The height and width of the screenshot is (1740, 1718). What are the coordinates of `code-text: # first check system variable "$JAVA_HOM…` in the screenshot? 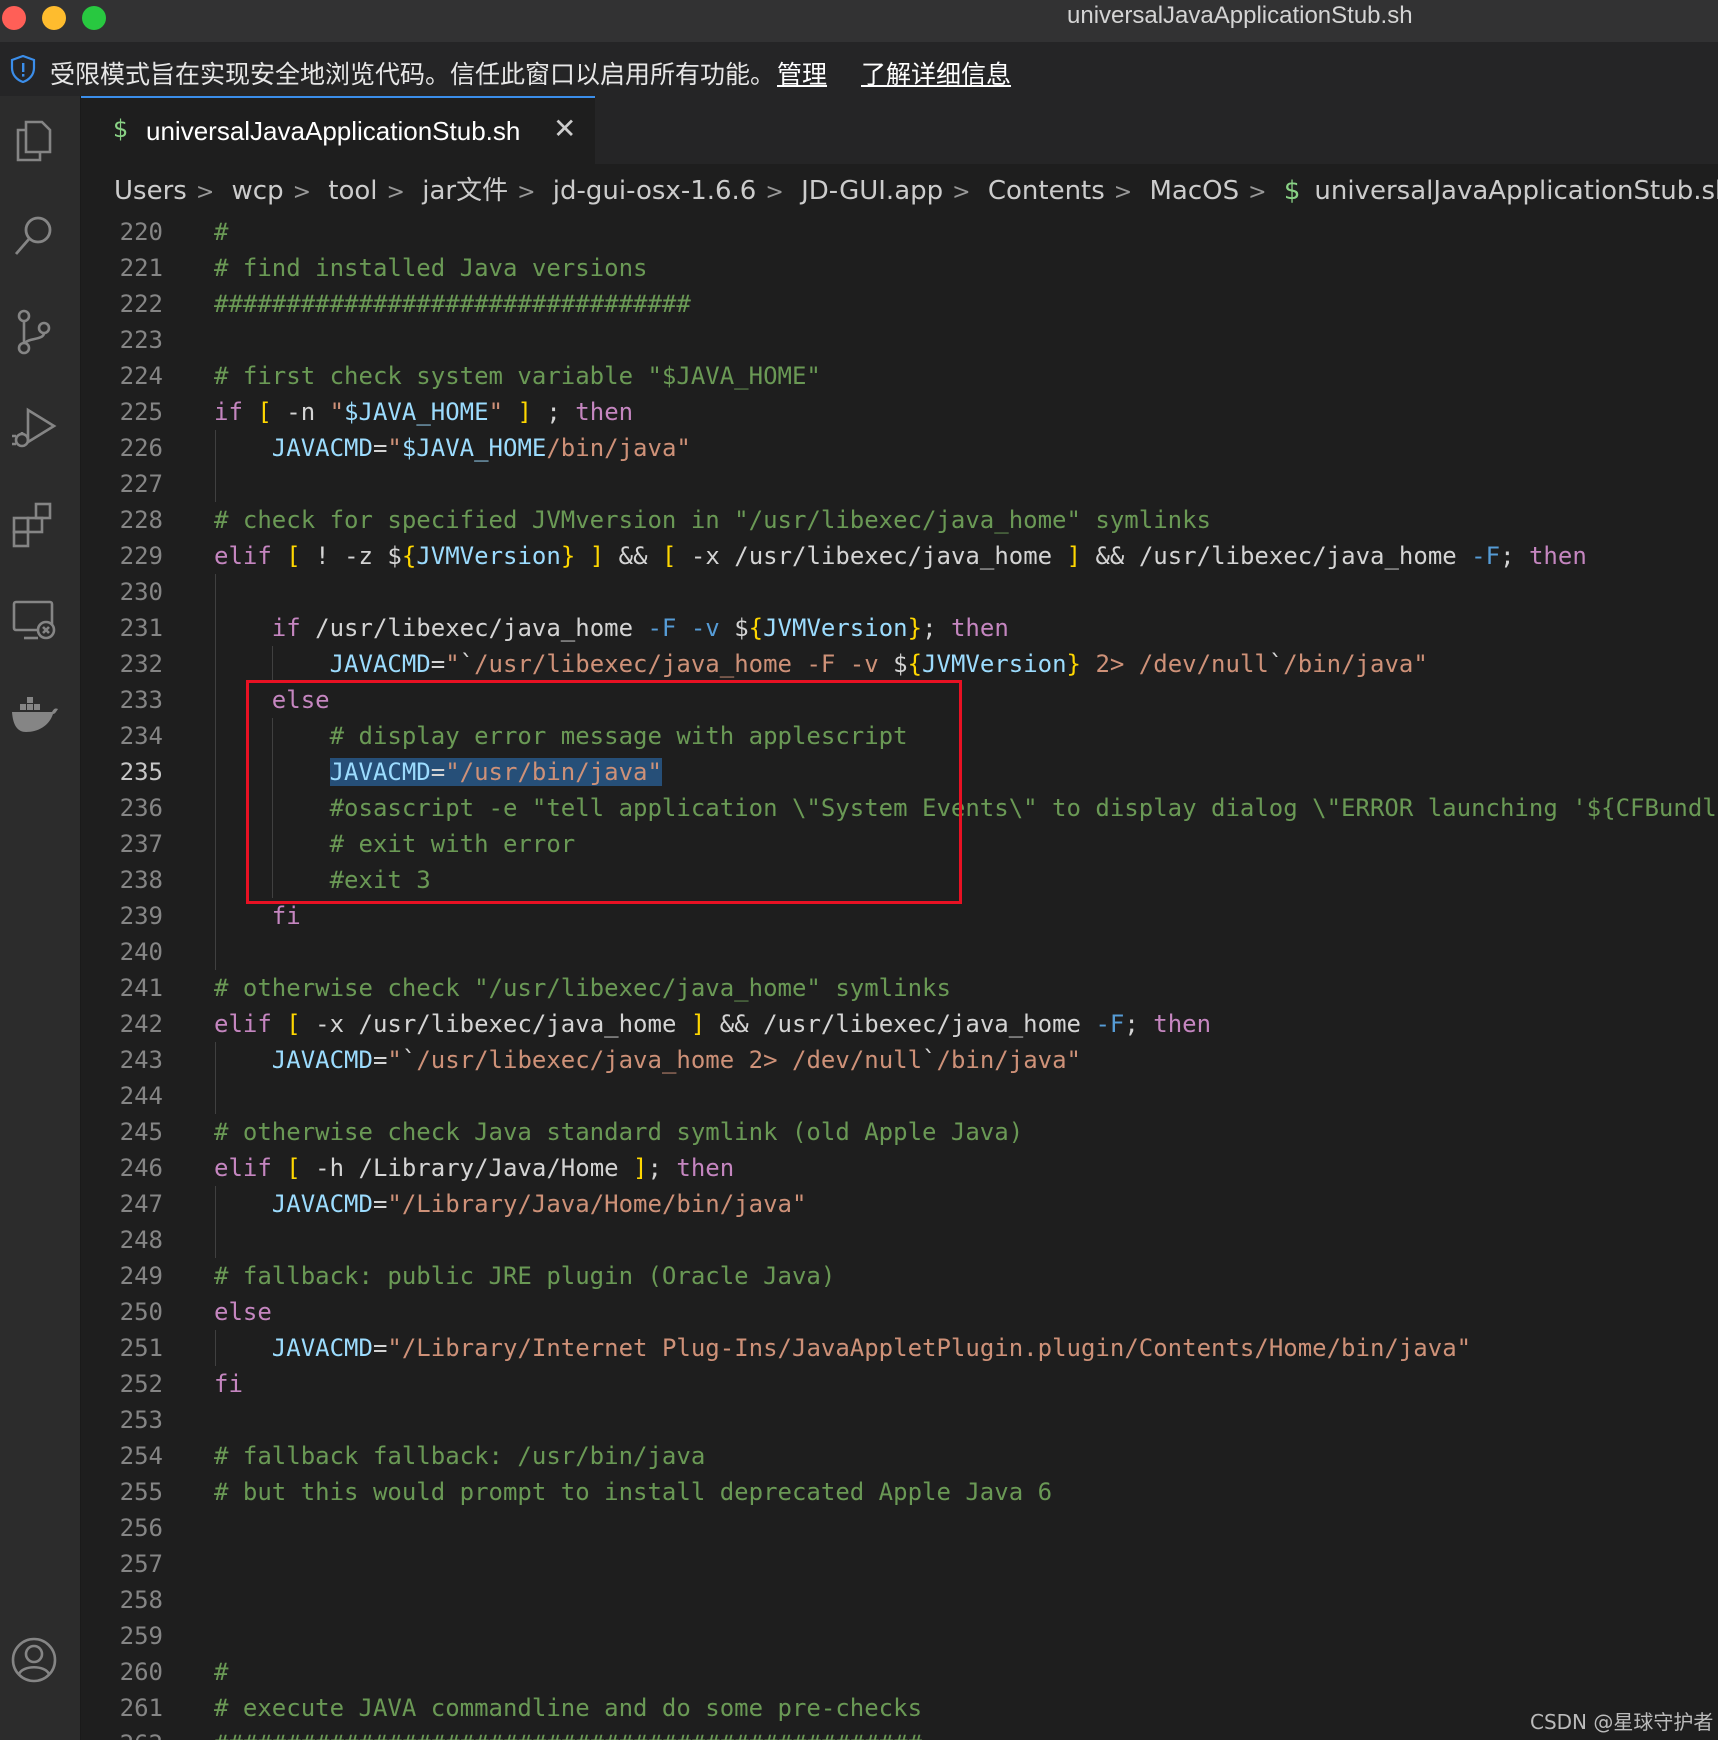 It's located at (517, 376).